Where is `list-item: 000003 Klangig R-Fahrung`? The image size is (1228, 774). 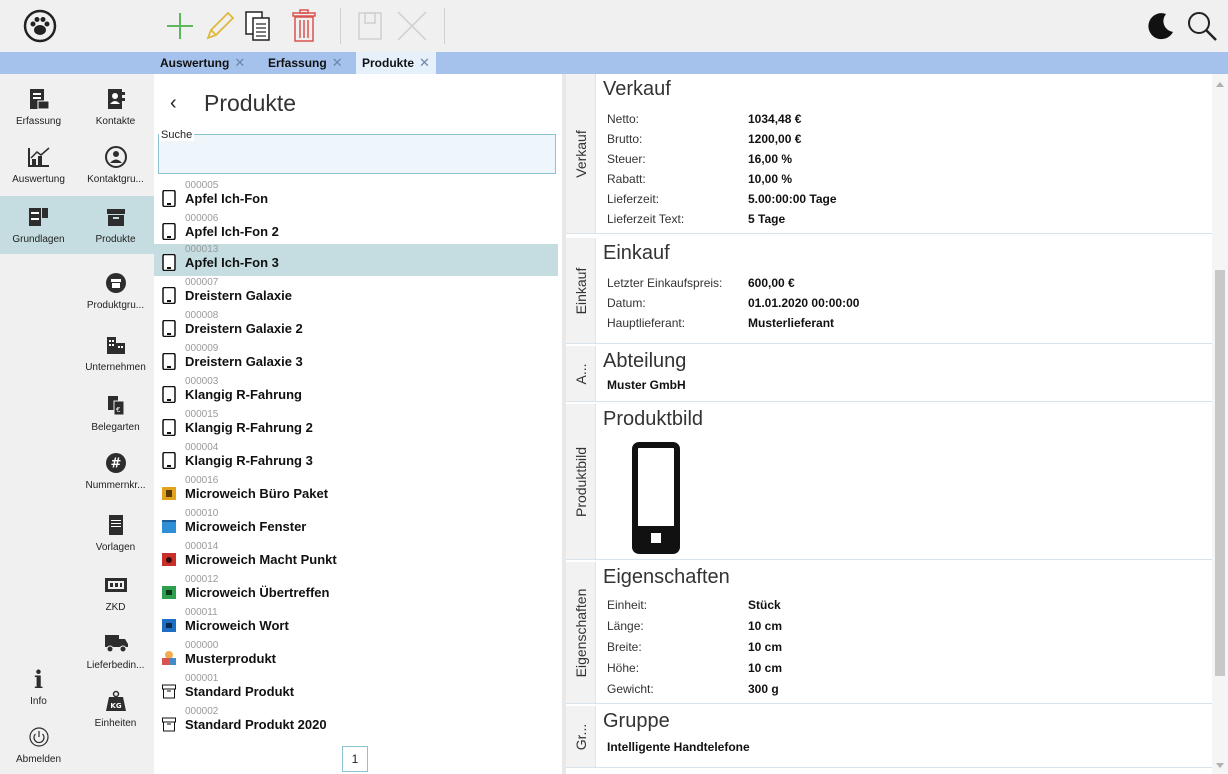
list-item: 000003 Klangig R-Fahrung is located at coordinates (356, 392).